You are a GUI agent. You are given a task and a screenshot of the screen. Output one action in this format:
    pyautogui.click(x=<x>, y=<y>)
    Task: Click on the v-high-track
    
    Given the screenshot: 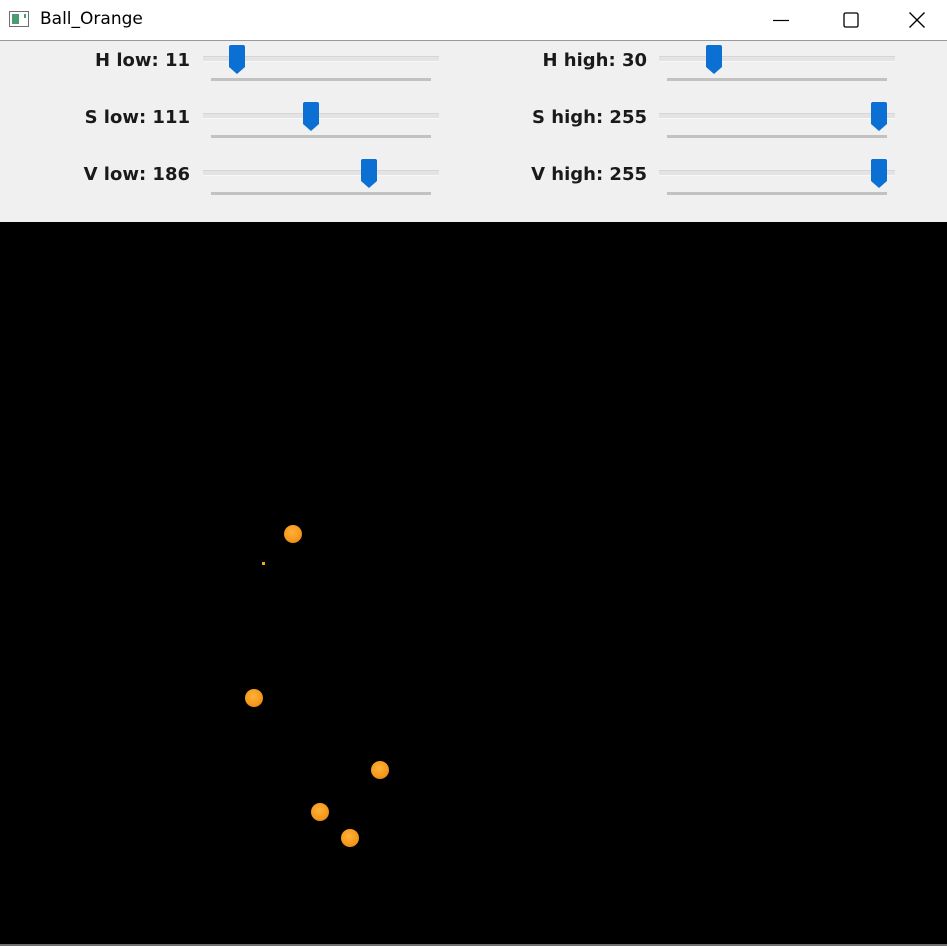 What is the action you would take?
    pyautogui.click(x=777, y=173)
    